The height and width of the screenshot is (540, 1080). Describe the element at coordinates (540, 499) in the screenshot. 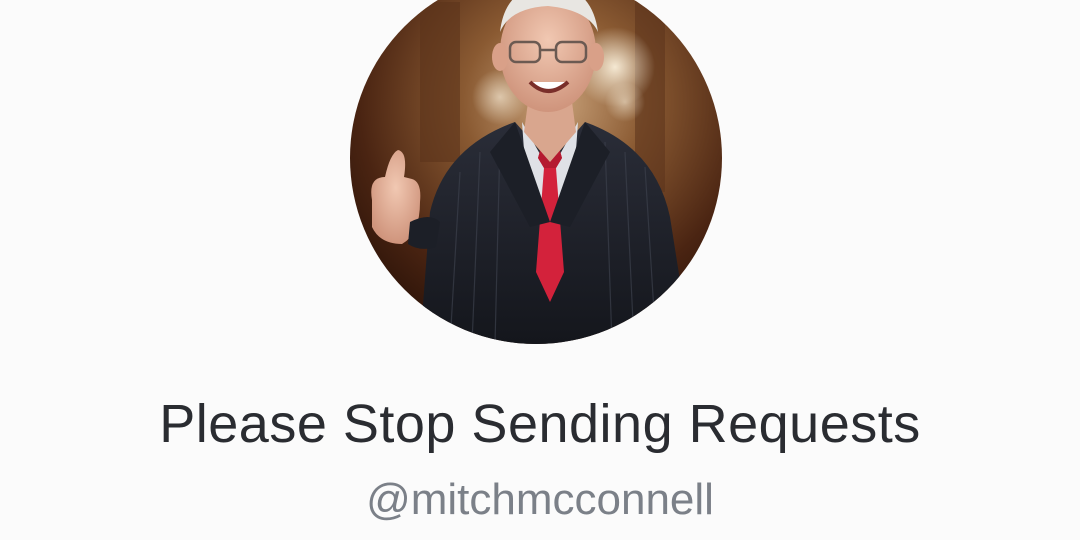

I see `username-handle: @mitchmcconnell` at that location.